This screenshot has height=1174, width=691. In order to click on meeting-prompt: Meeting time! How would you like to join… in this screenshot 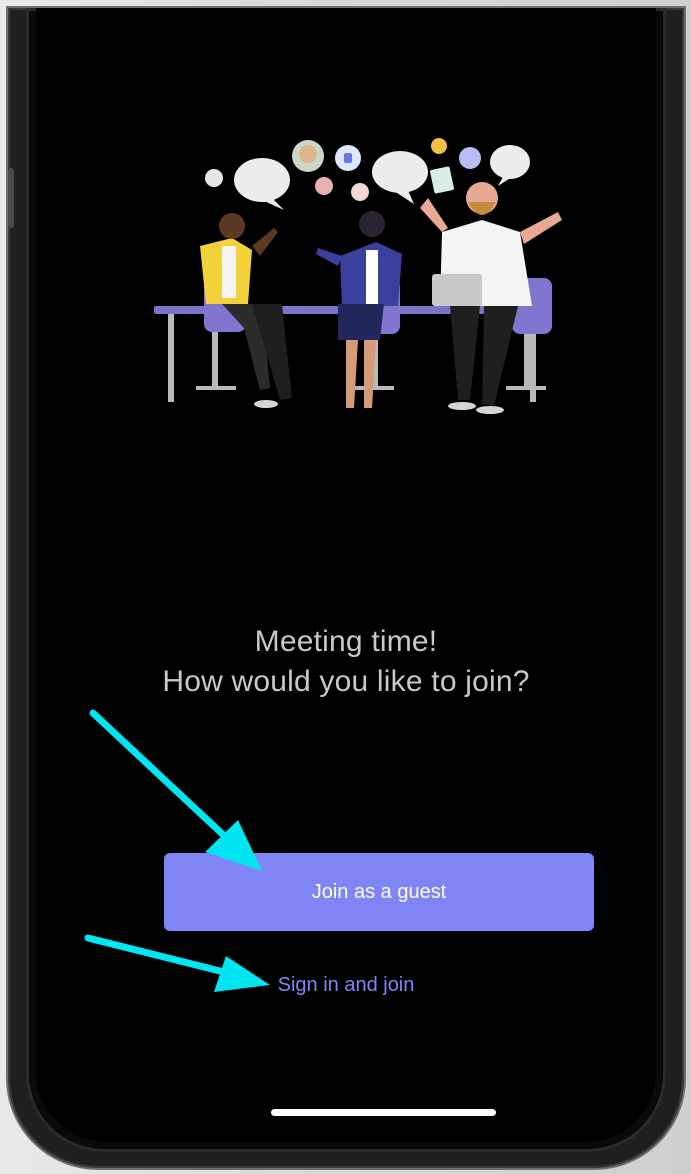, I will do `click(346, 662)`.